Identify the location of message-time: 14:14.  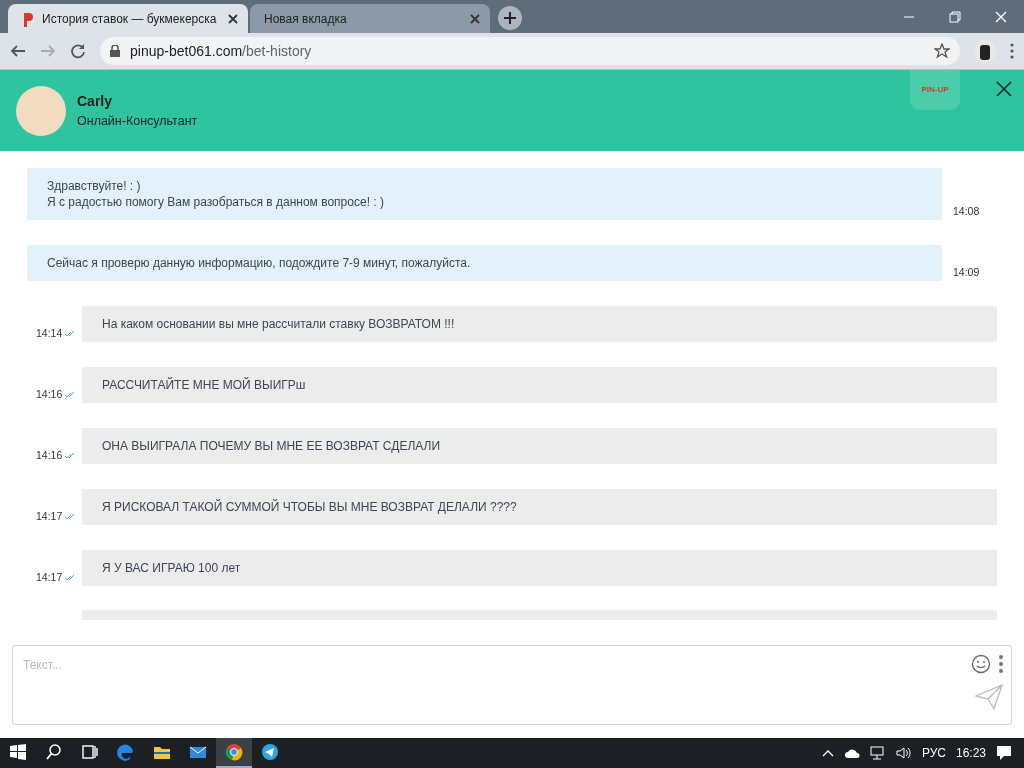
(49, 334).